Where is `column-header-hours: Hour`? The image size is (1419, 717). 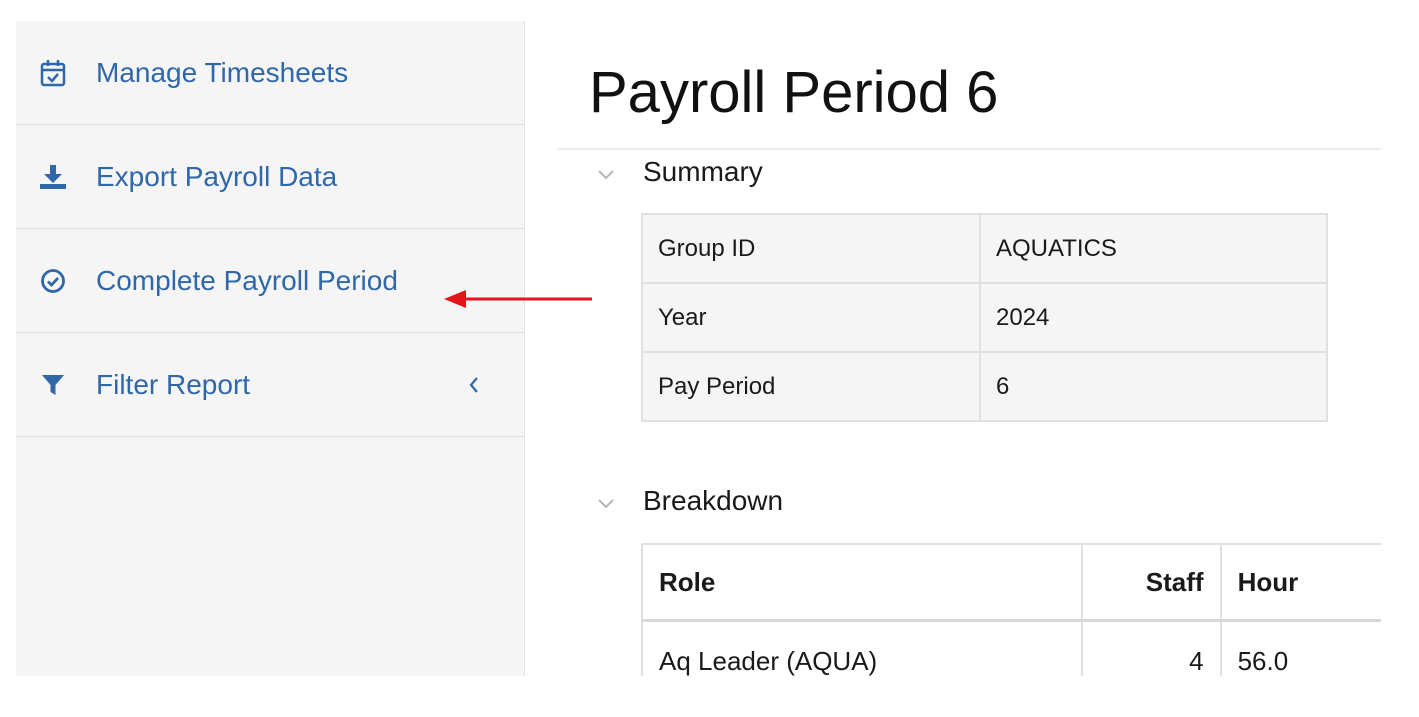 column-header-hours: Hour is located at coordinates (1300, 582).